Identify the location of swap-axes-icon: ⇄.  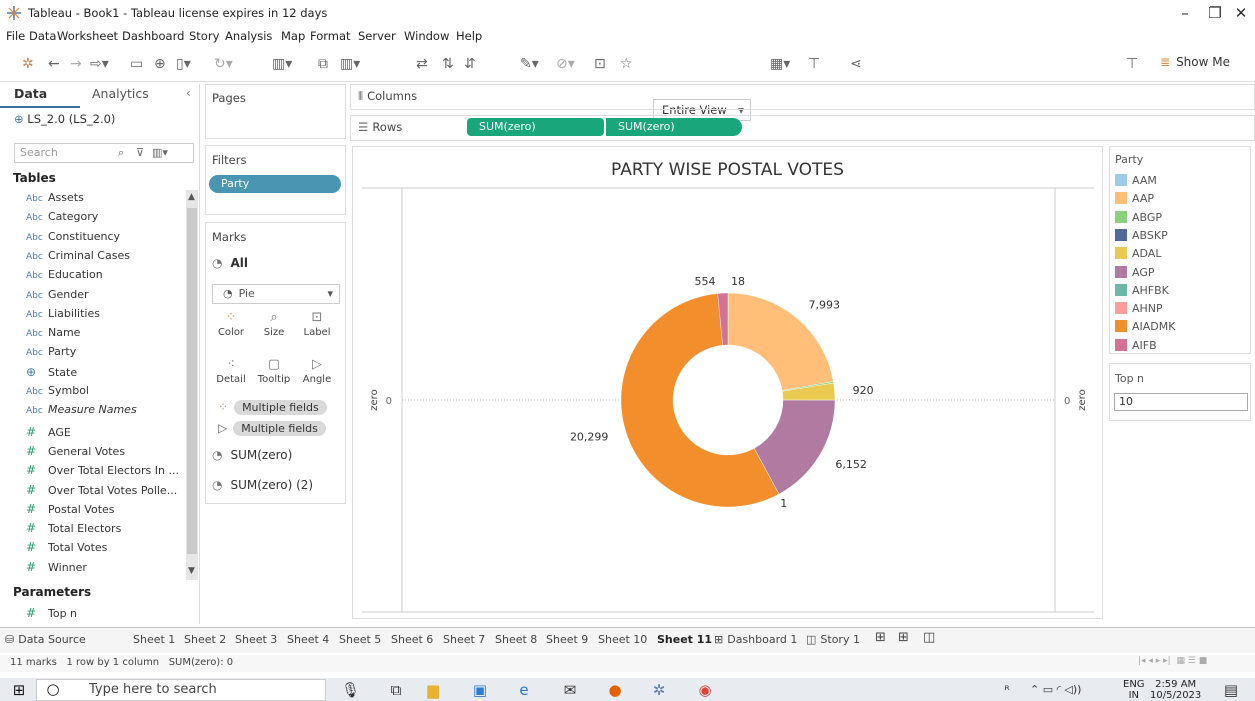
(422, 64).